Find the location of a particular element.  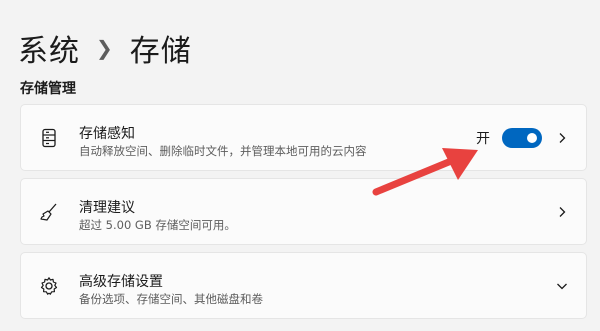

card-description: 自动释放空间、删除临时文件，并管理本地可用的云内容 is located at coordinates (223, 151).